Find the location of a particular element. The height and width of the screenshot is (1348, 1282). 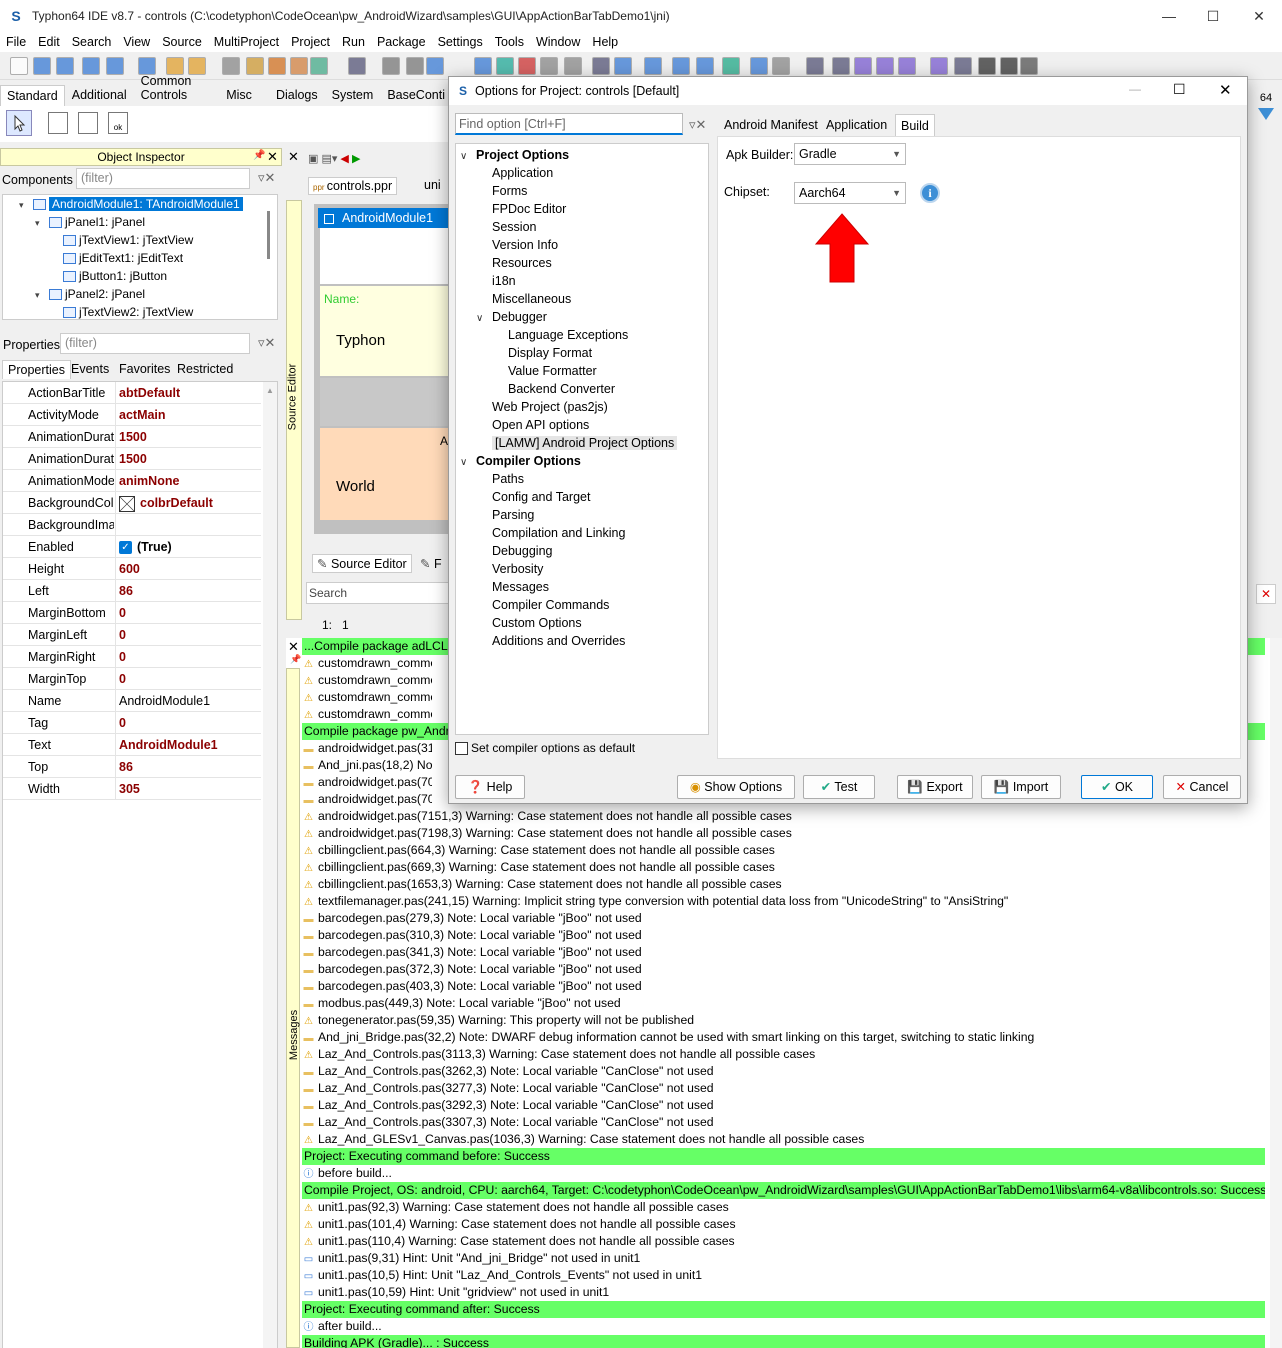

option-node: Parsing is located at coordinates (505, 515).